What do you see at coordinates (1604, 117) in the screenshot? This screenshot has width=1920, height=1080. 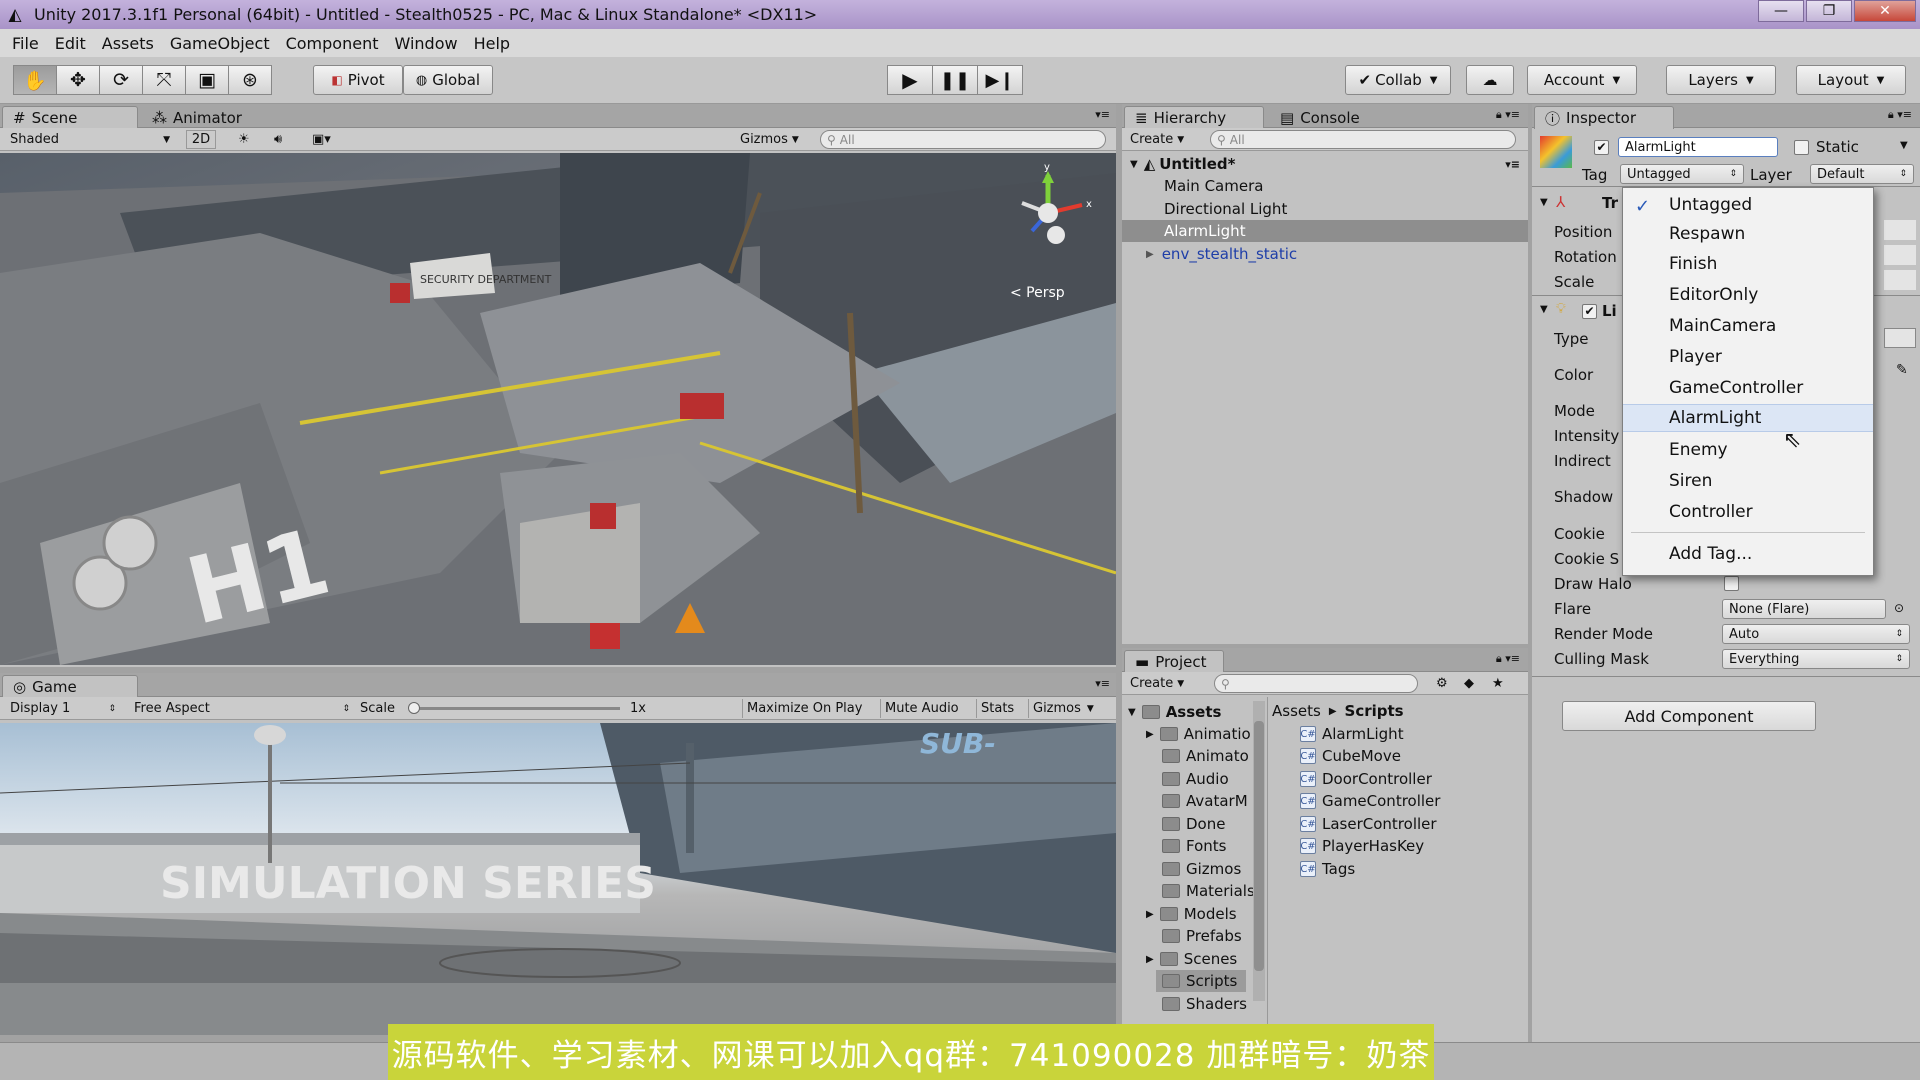 I see `tab-inspector: ⓘ Inspector` at bounding box center [1604, 117].